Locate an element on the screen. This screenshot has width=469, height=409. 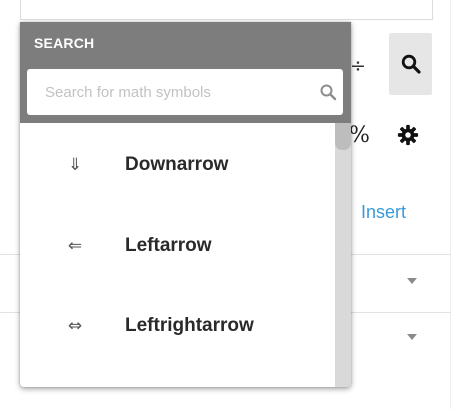
search-input is located at coordinates (171, 92).